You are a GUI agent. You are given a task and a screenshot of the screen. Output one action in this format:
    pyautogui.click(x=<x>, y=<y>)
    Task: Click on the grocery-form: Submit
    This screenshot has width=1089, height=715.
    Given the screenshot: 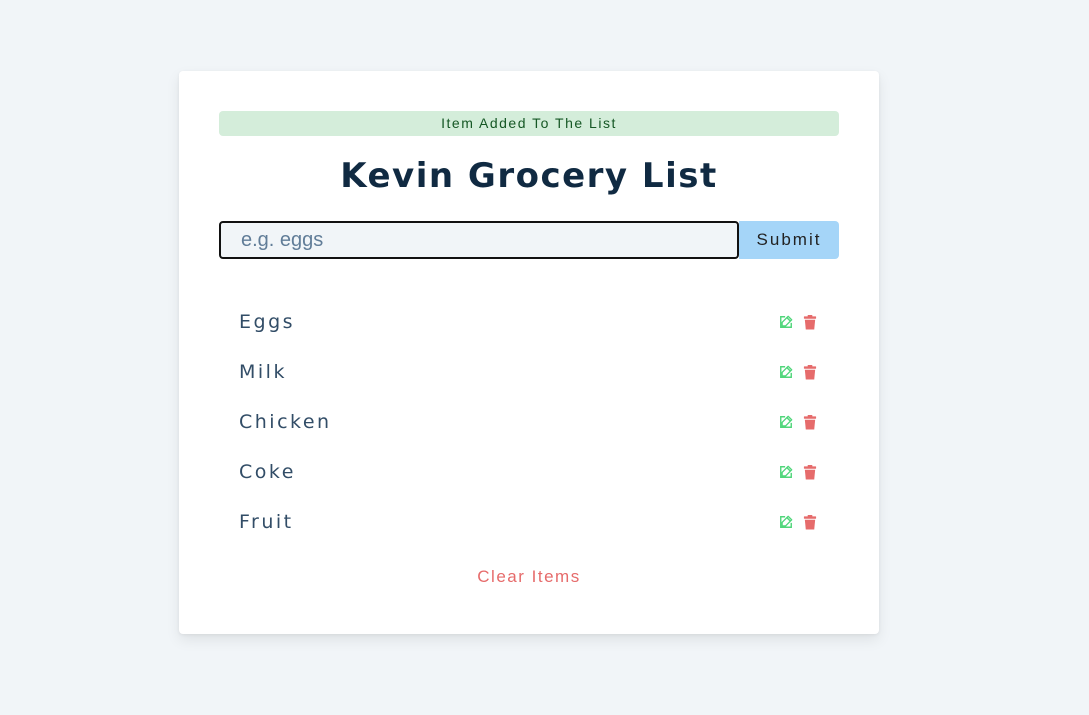 What is the action you would take?
    pyautogui.click(x=529, y=240)
    